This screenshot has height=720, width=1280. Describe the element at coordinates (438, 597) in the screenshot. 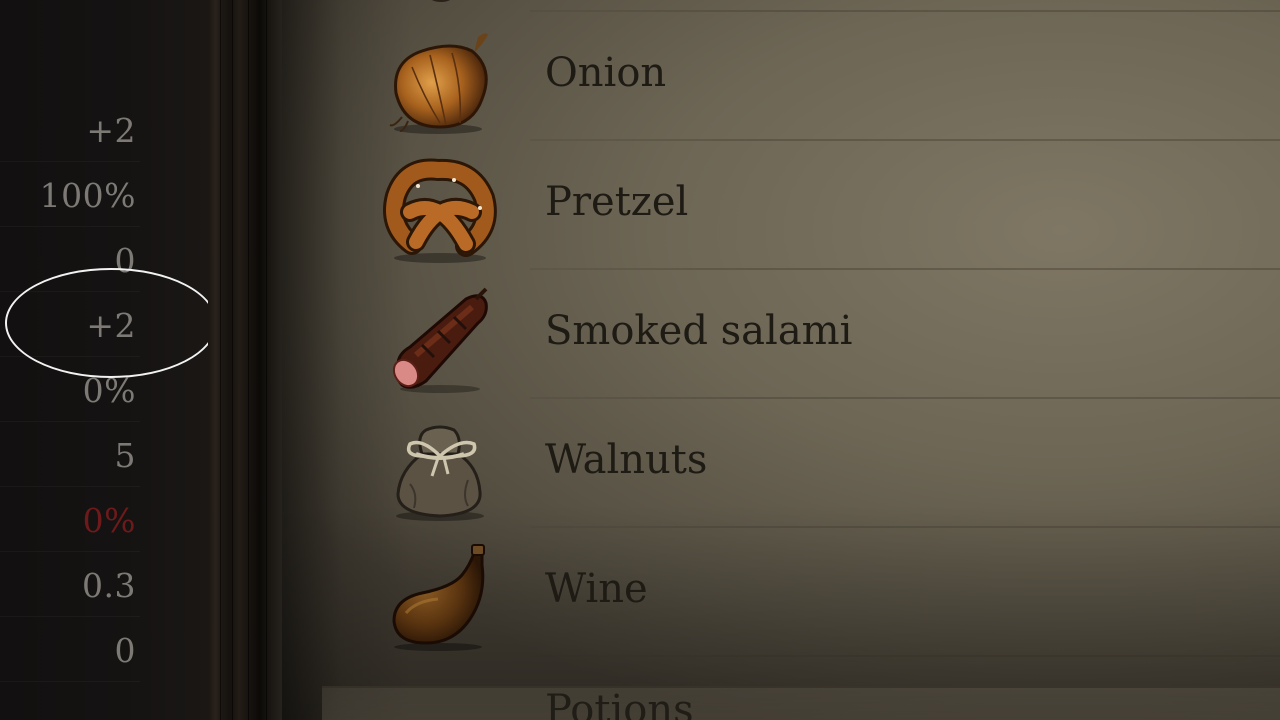

I see `wine-flask-icon` at that location.